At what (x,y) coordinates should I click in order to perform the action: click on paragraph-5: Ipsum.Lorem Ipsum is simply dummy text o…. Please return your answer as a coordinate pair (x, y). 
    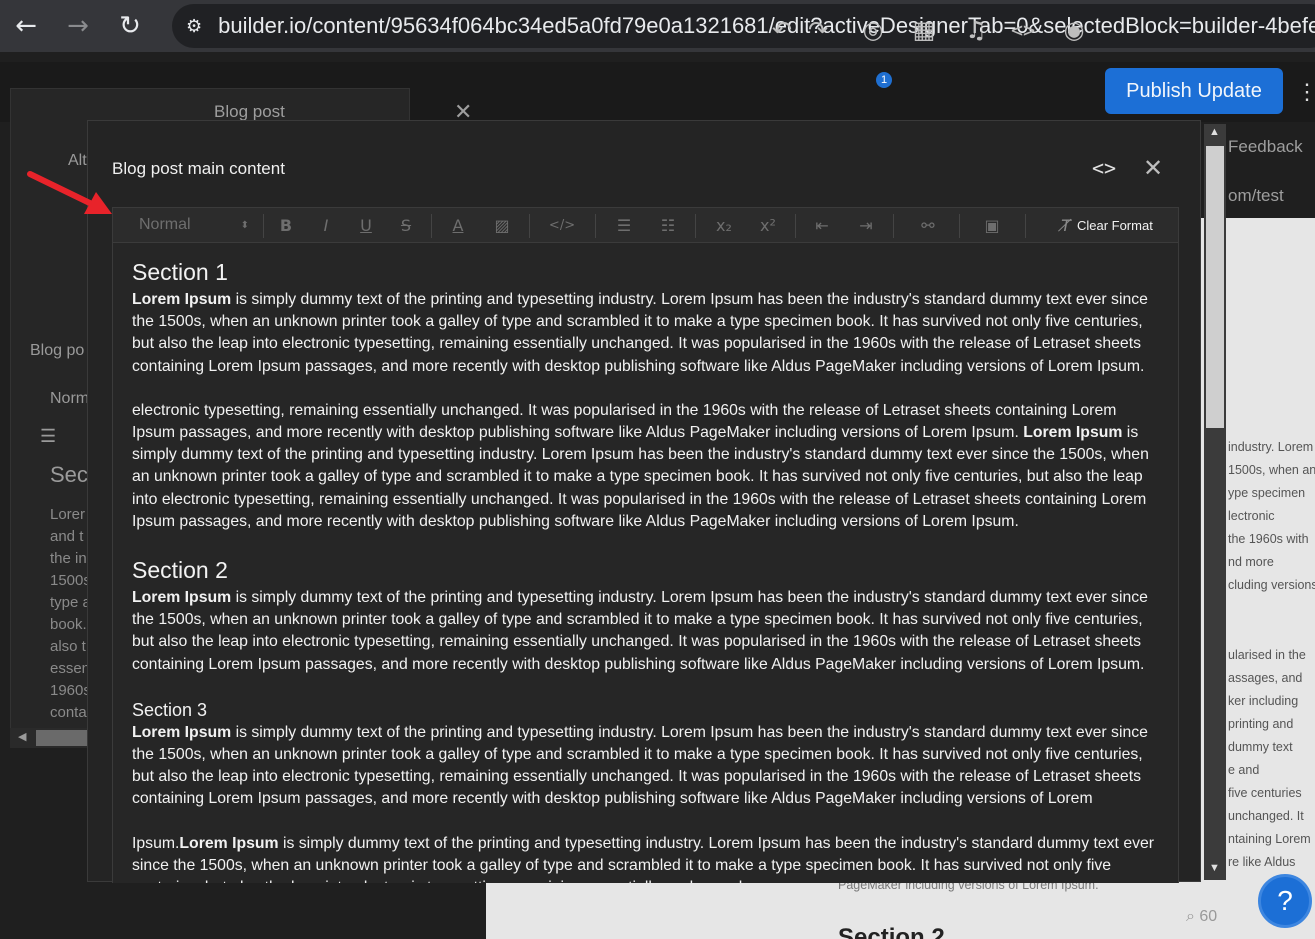
    Looking at the image, I should click on (647, 858).